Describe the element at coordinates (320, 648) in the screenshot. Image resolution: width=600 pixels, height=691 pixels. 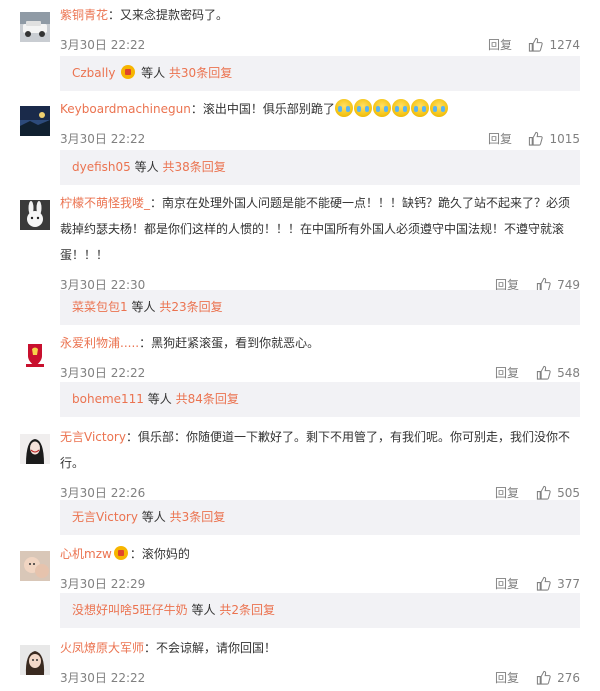
I see `comment-text-line: 火凤燎原大军师：不会谅解，请你回国！` at that location.